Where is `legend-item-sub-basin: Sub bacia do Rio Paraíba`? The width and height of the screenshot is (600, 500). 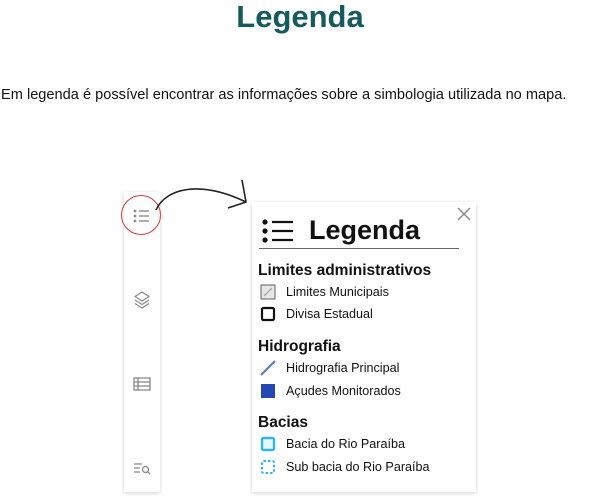 legend-item-sub-basin: Sub bacia do Rio Paraíba is located at coordinates (344, 467).